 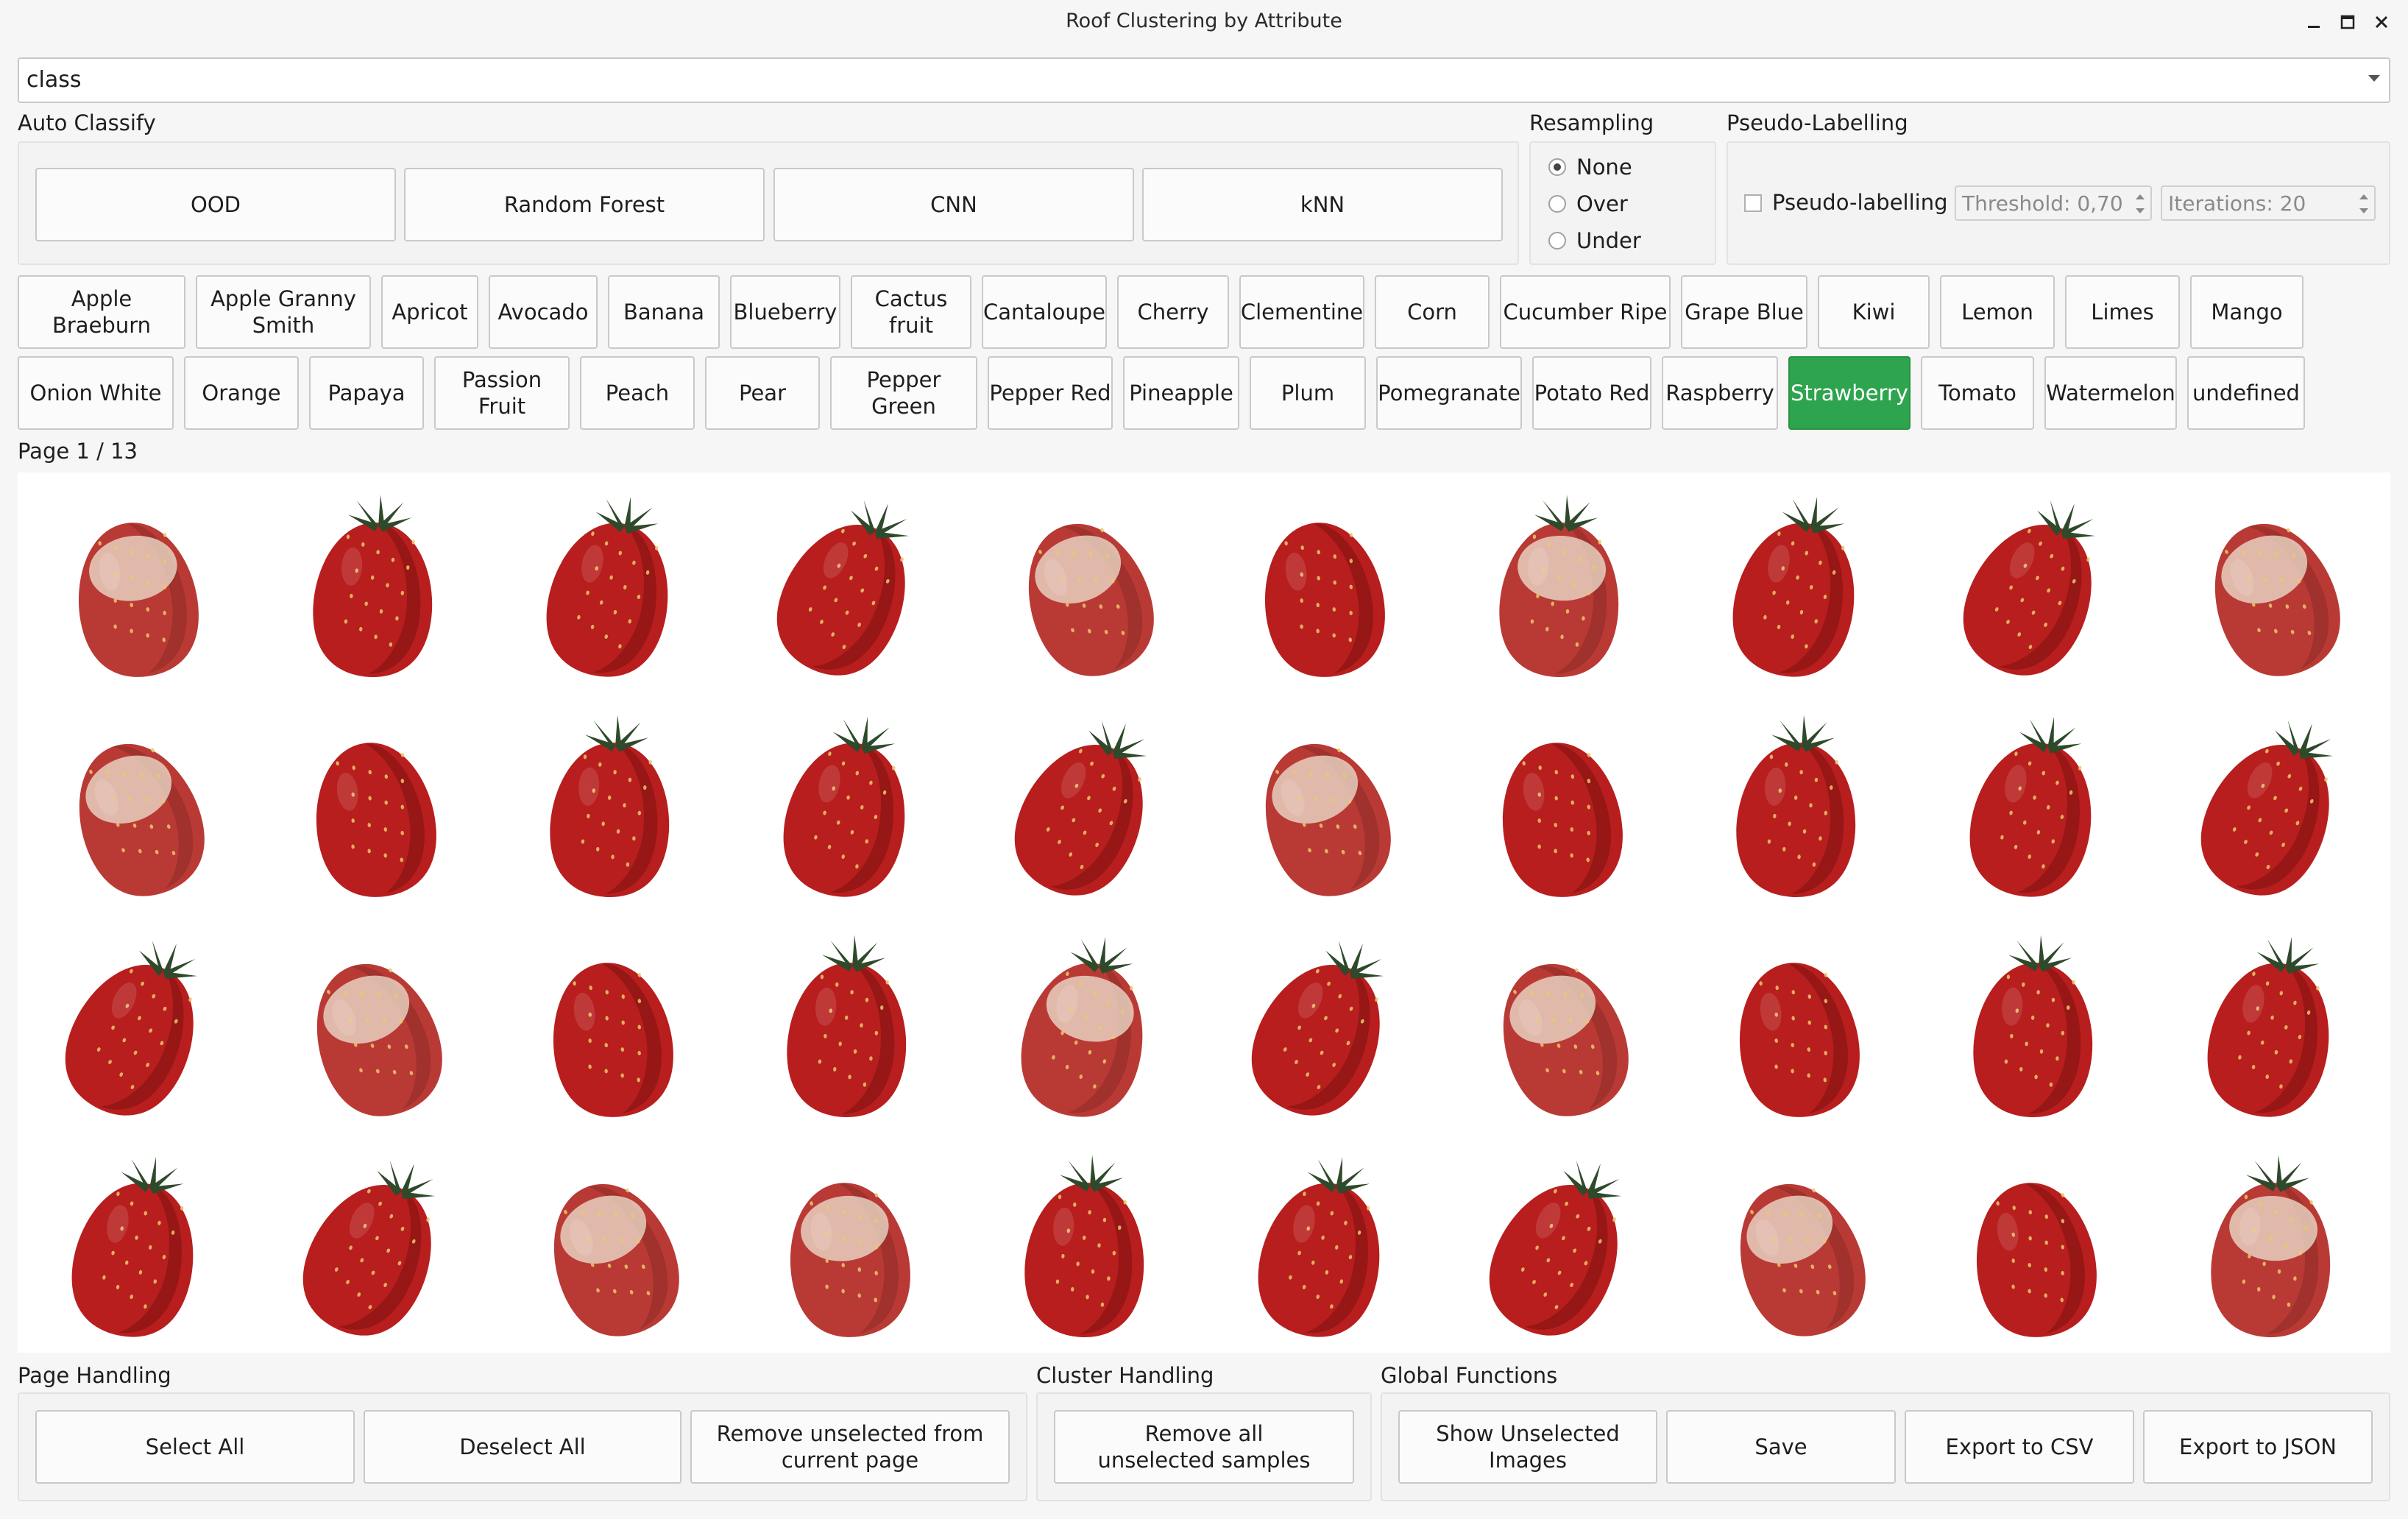 What do you see at coordinates (1301, 312) in the screenshot?
I see `class-button-clementine: Clementine` at bounding box center [1301, 312].